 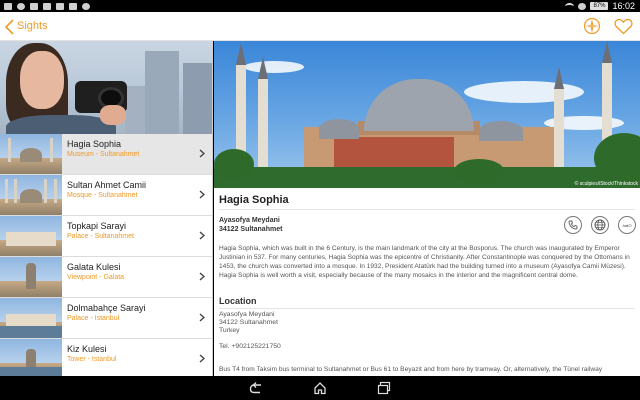 What do you see at coordinates (21, 6) in the screenshot?
I see `bluetooth-notification-icon` at bounding box center [21, 6].